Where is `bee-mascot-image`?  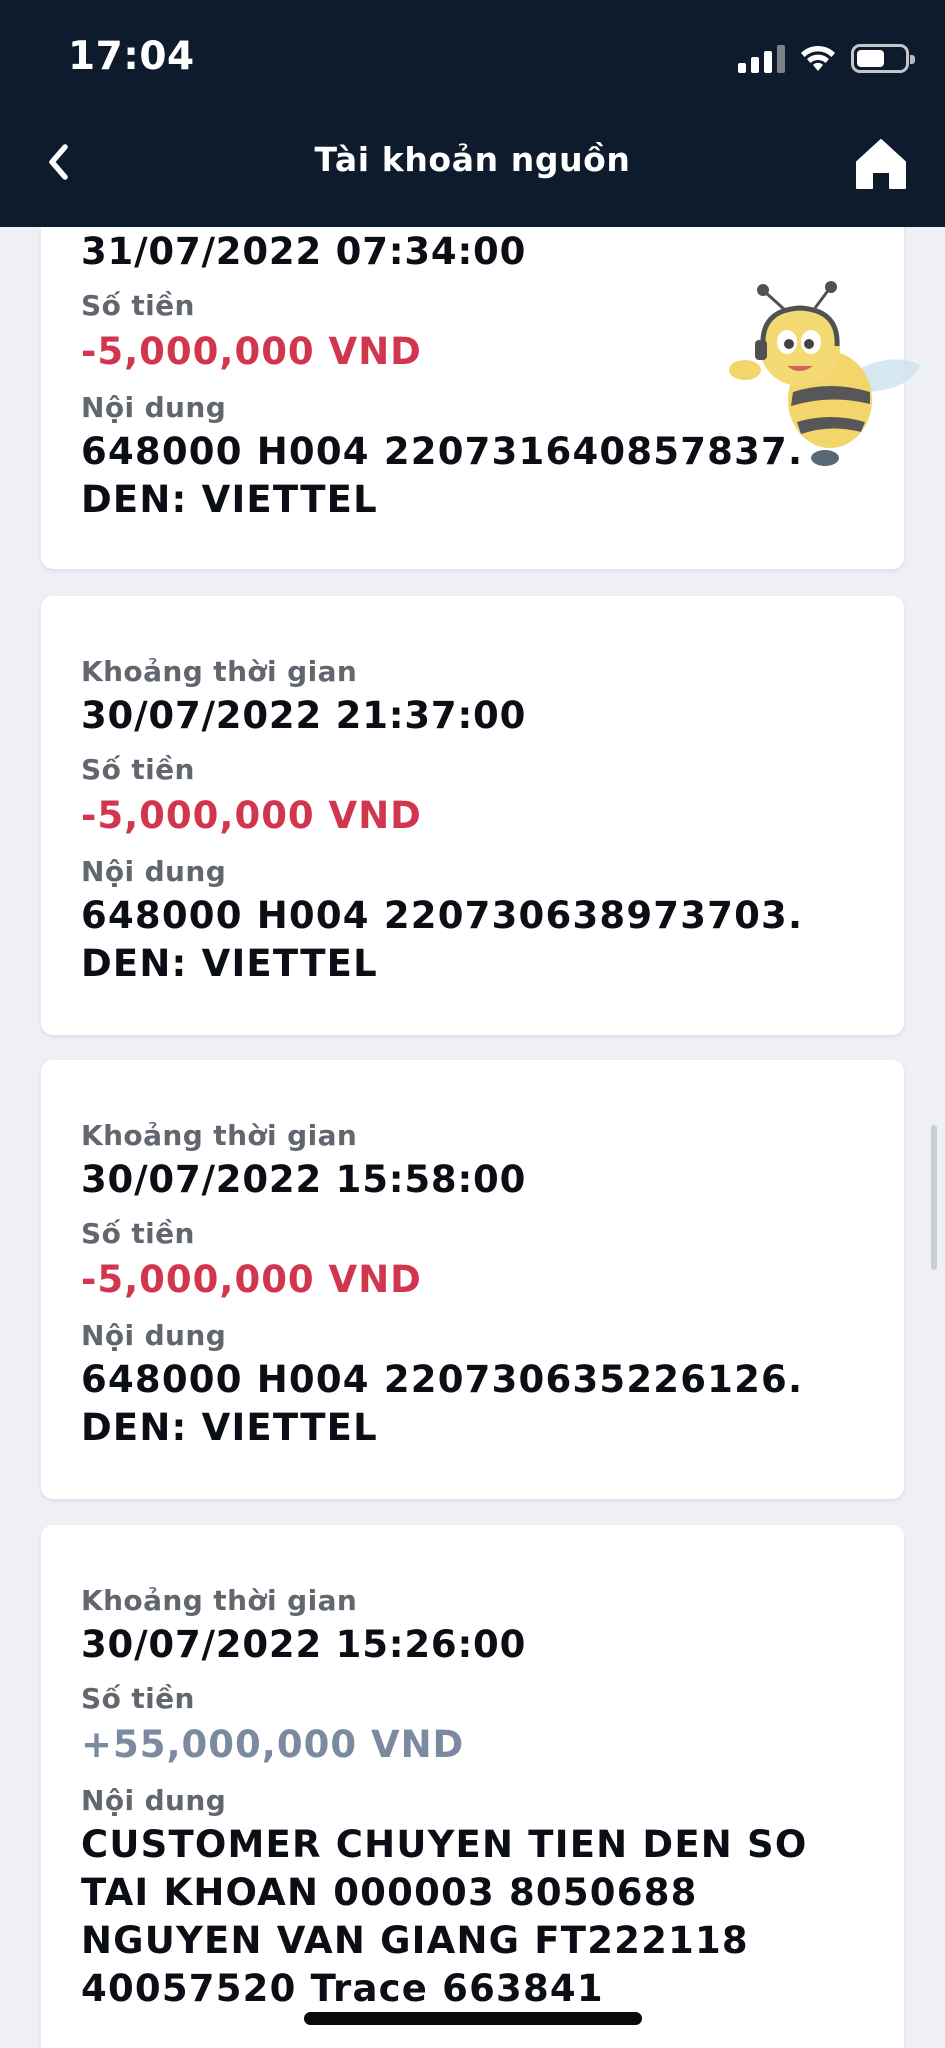 bee-mascot-image is located at coordinates (824, 373).